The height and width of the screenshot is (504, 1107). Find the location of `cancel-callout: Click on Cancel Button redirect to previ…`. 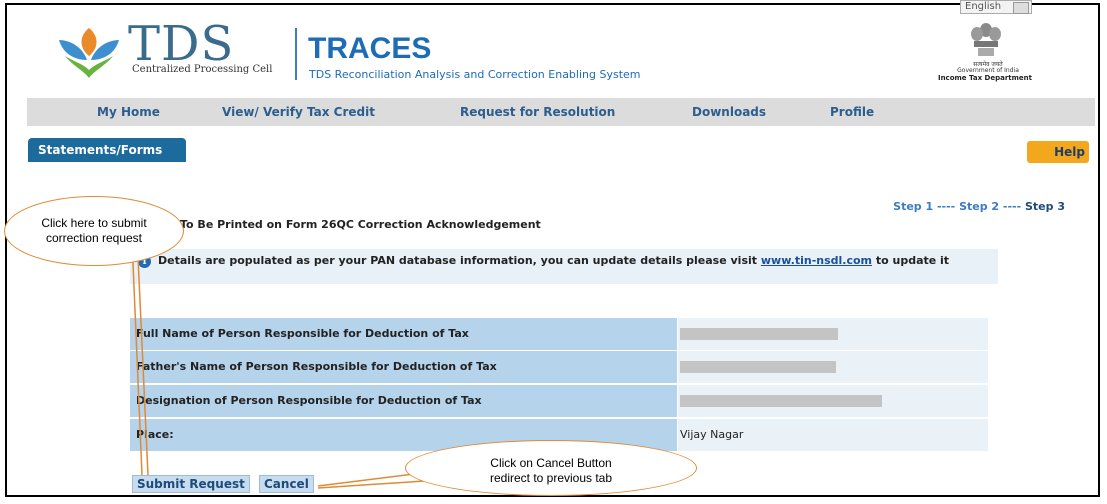

cancel-callout: Click on Cancel Button redirect to previ… is located at coordinates (551, 468).